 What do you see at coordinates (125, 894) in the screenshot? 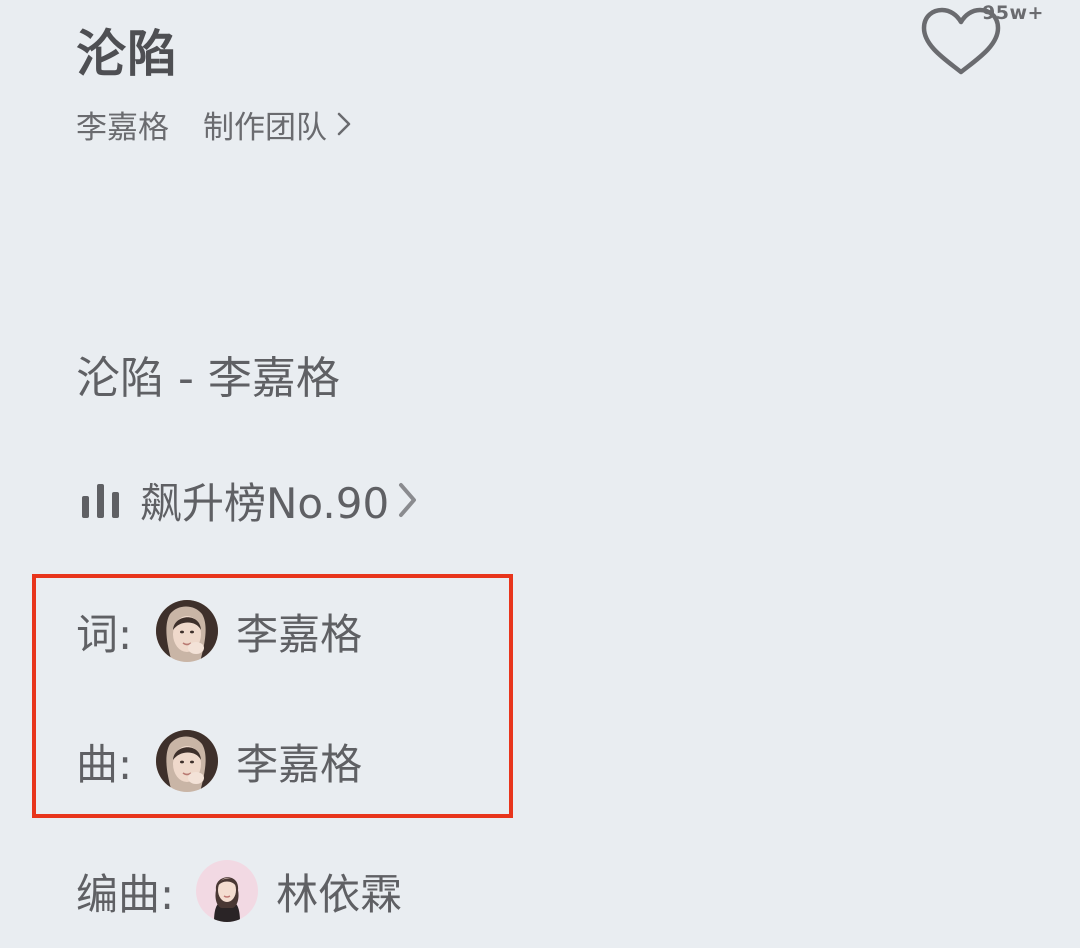
I see `arranger-label: 编曲:` at bounding box center [125, 894].